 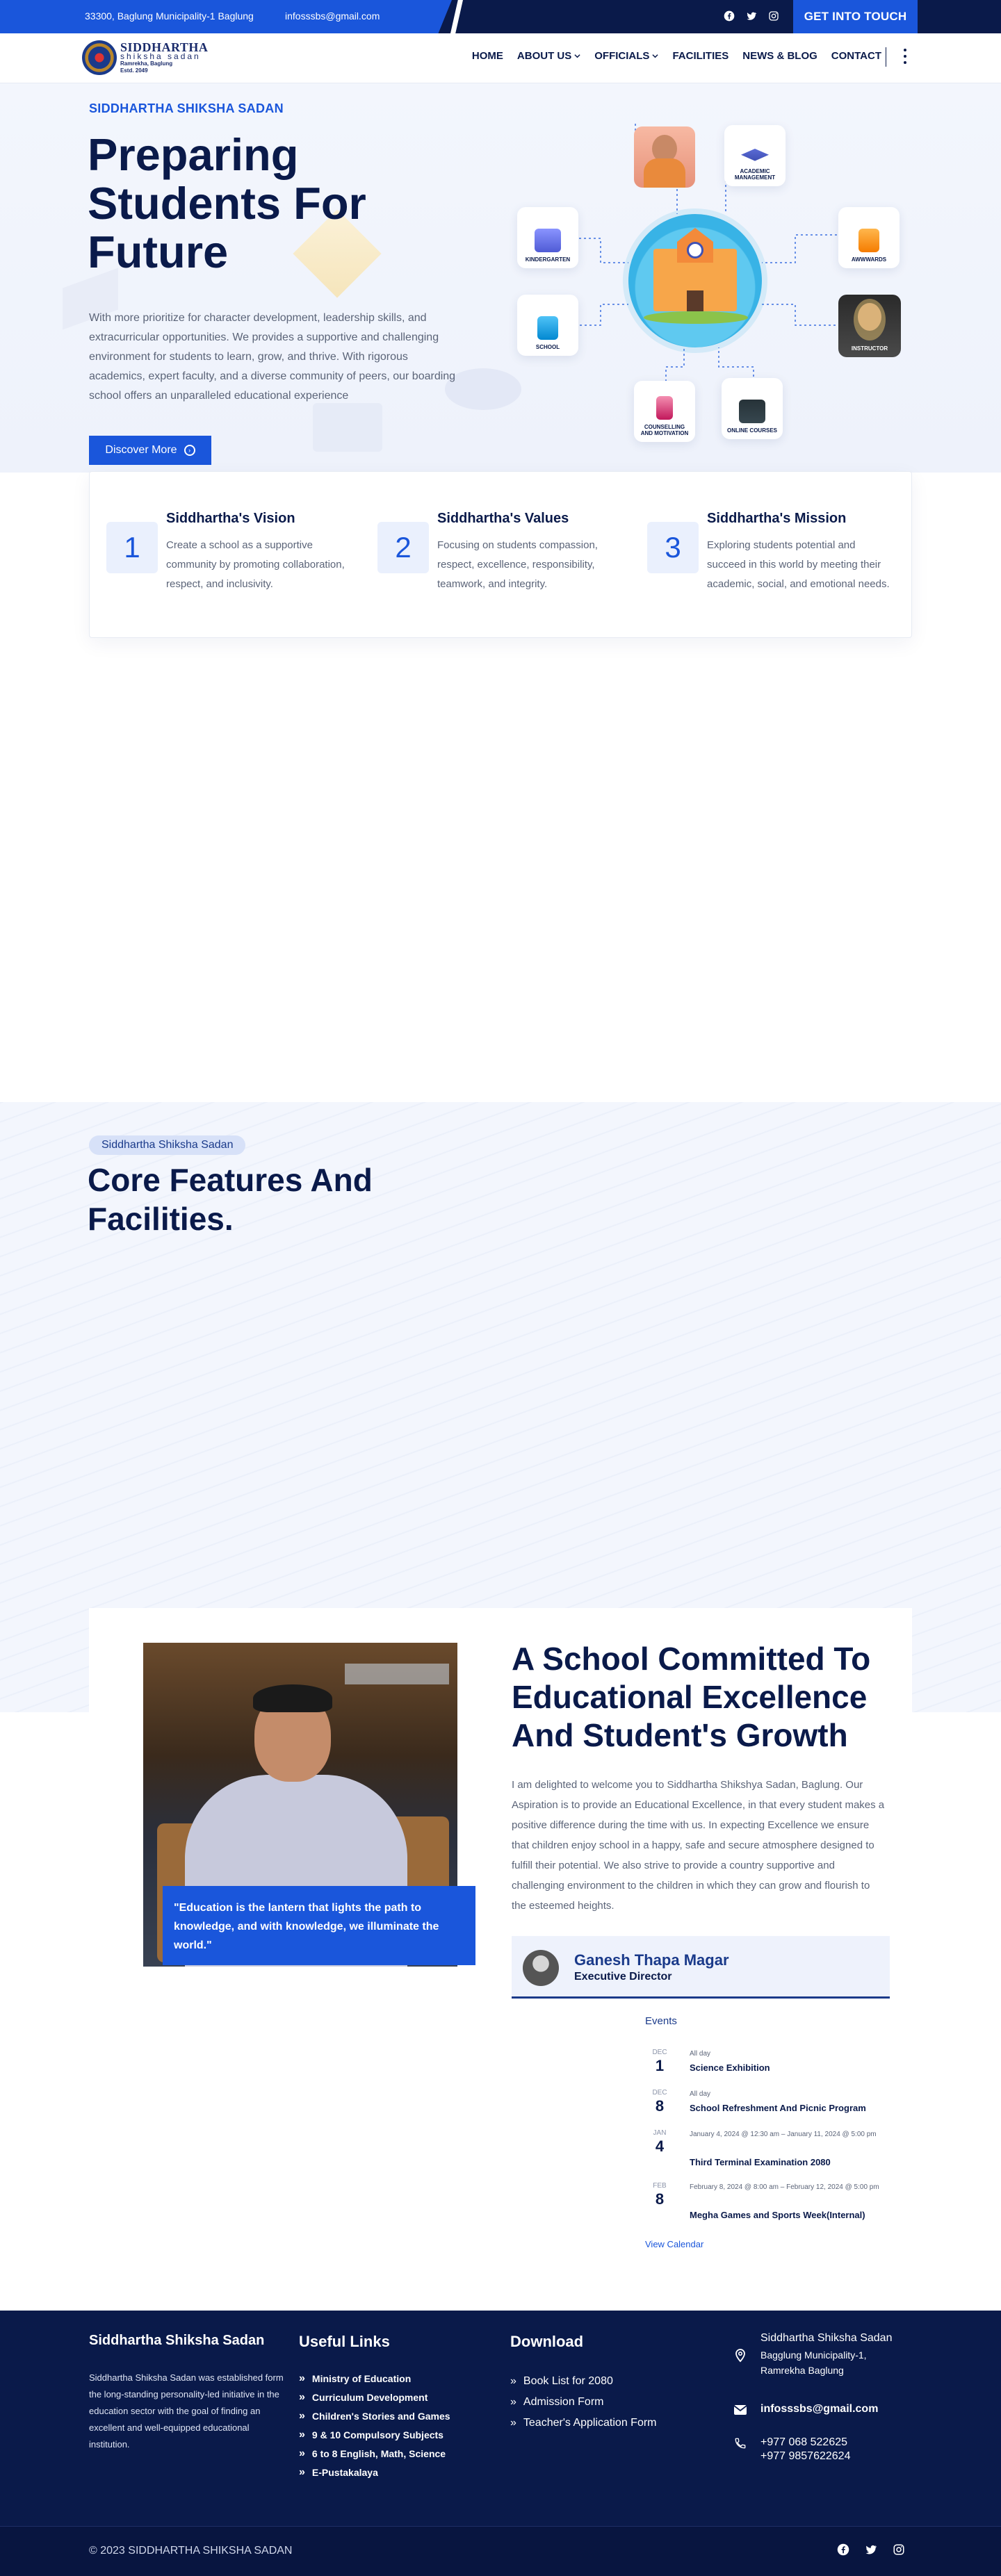 What do you see at coordinates (577, 56) in the screenshot?
I see `chevron-down-icon` at bounding box center [577, 56].